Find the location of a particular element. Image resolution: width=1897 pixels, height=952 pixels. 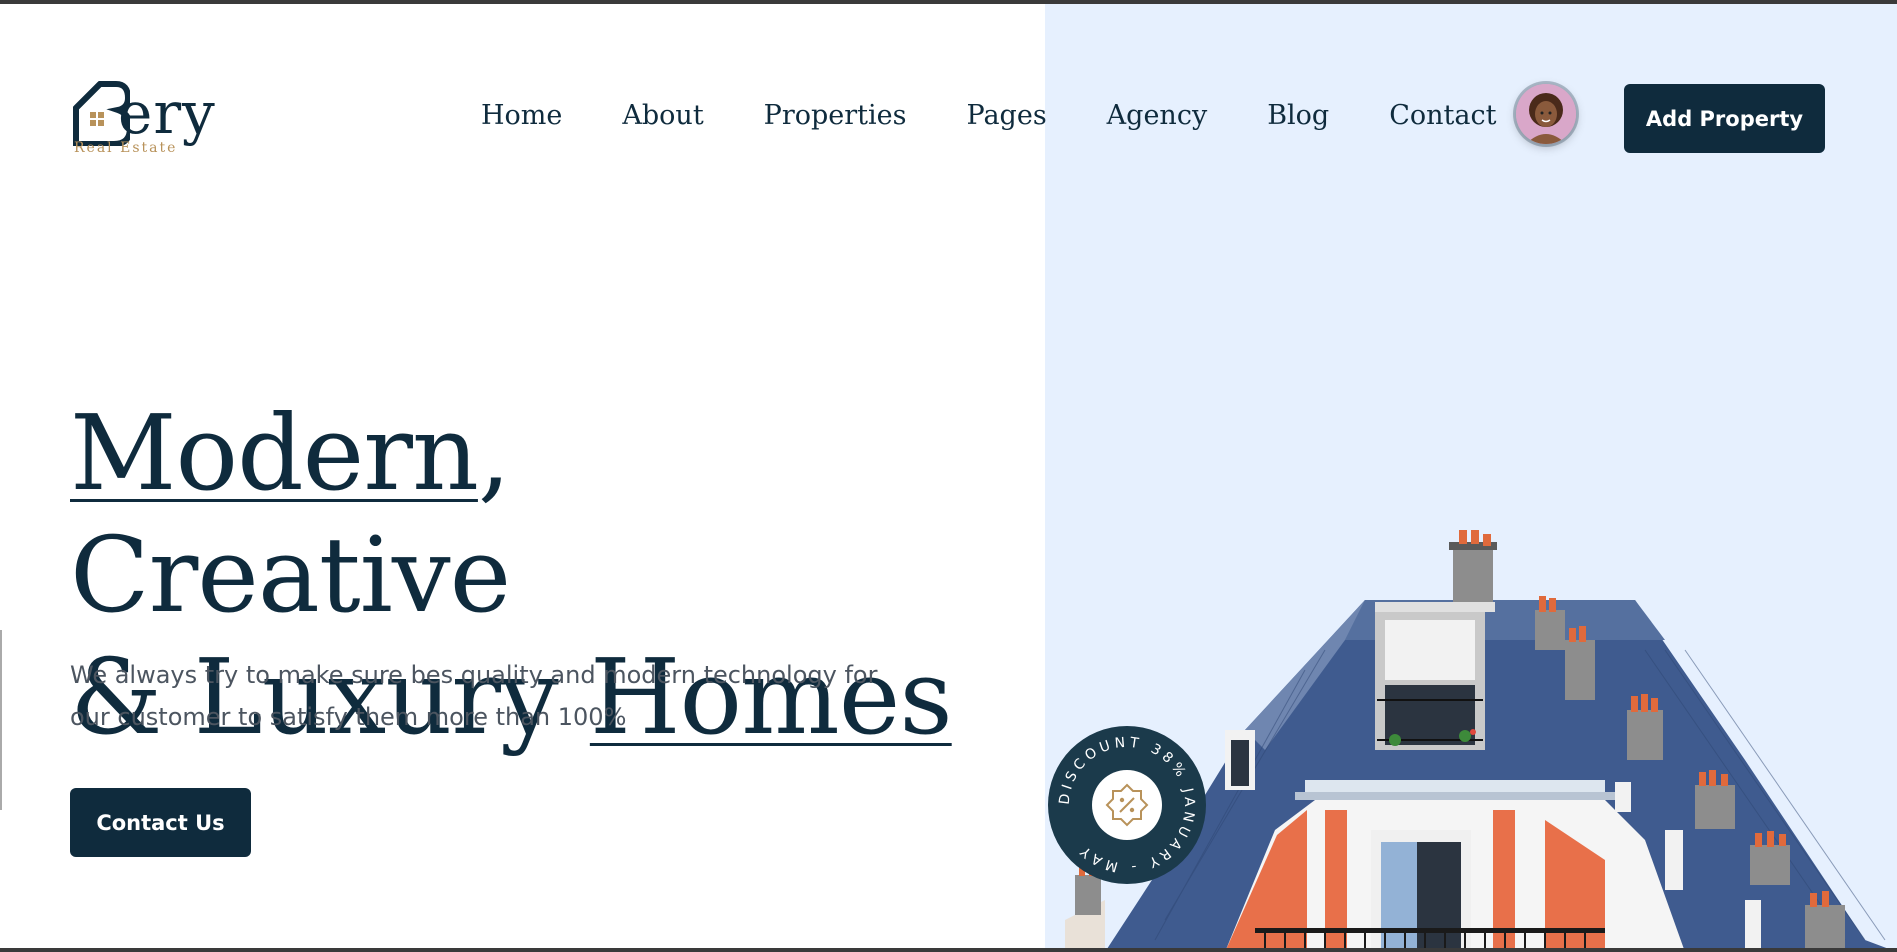

hero-title-modern: Modern is located at coordinates (274, 453).